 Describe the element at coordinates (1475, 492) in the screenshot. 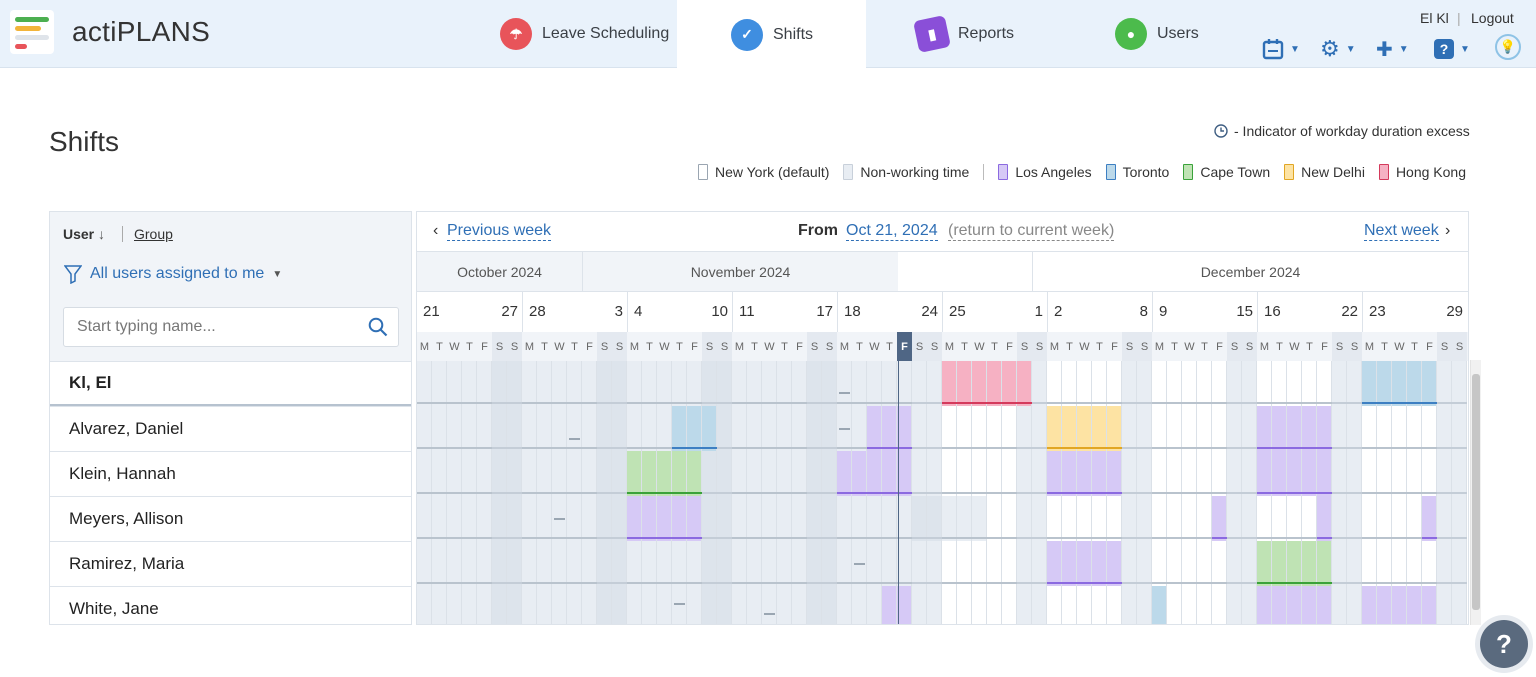

I see `grid-scrollbar` at that location.